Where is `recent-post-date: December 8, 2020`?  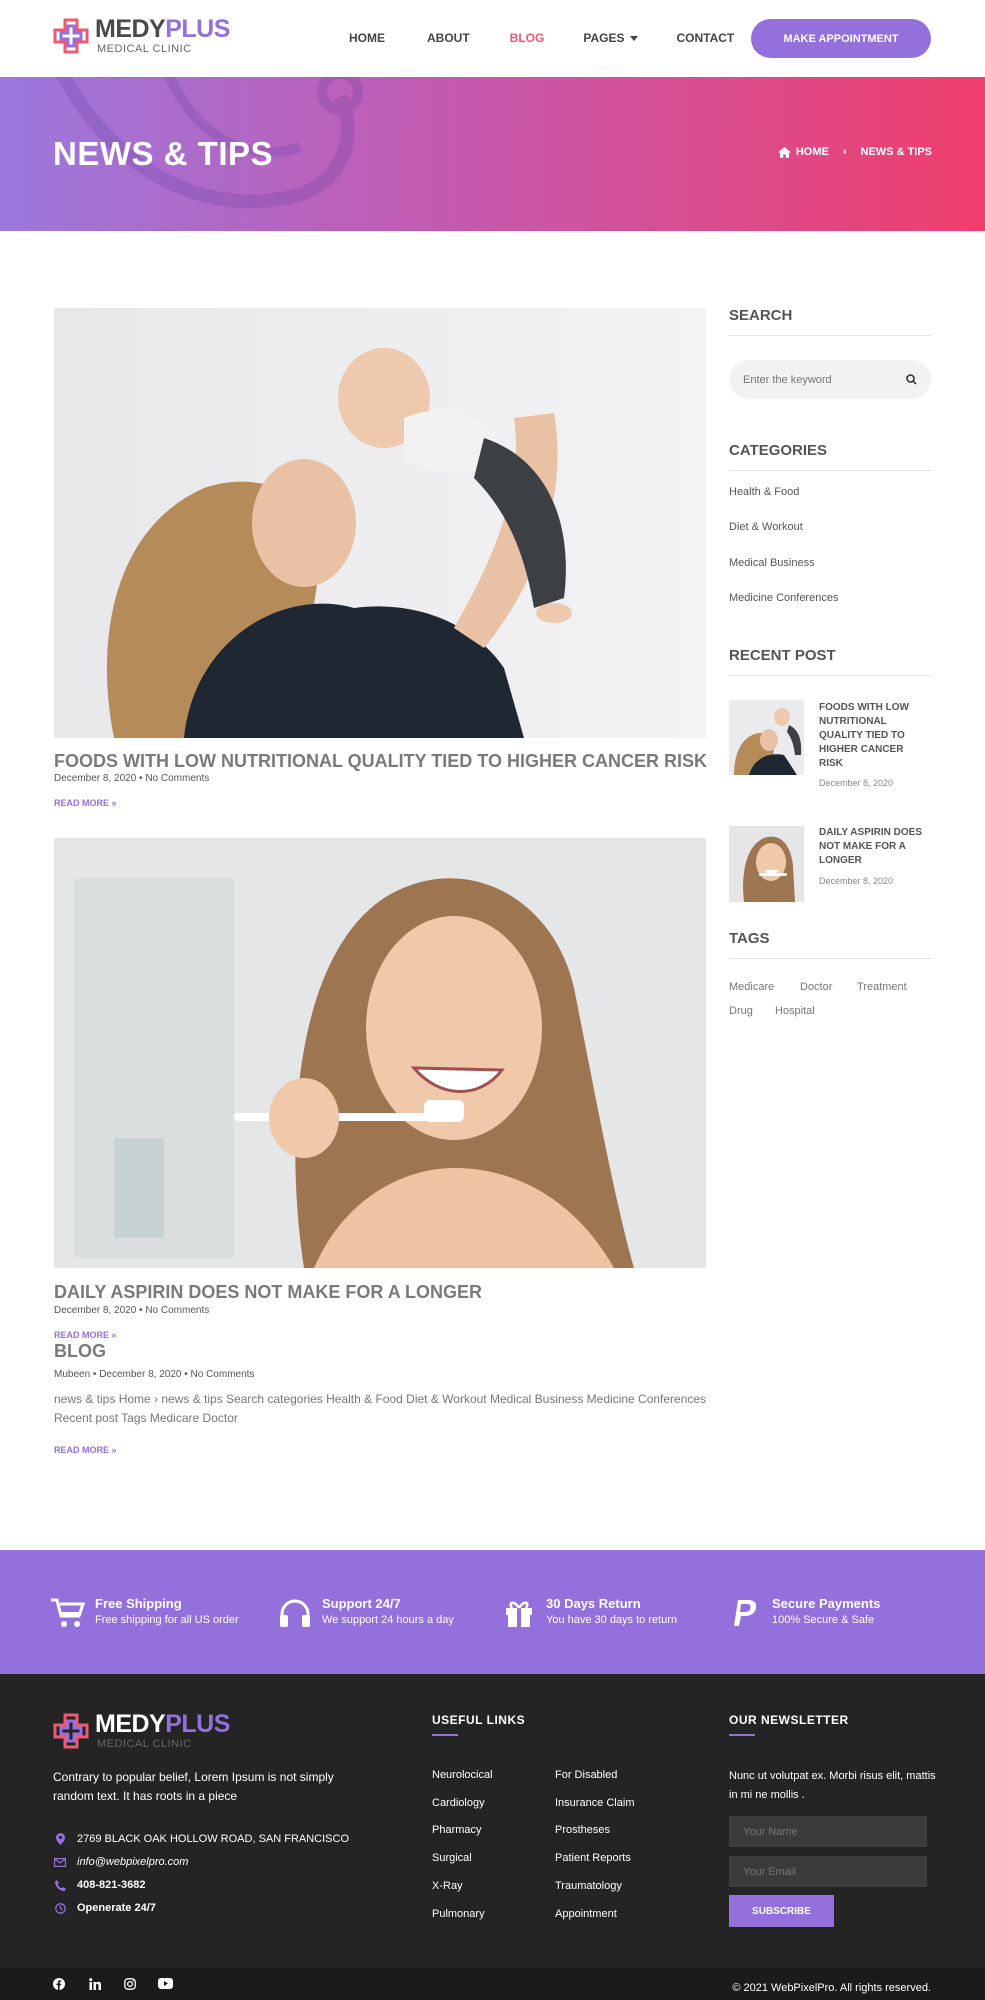 recent-post-date: December 8, 2020 is located at coordinates (856, 783).